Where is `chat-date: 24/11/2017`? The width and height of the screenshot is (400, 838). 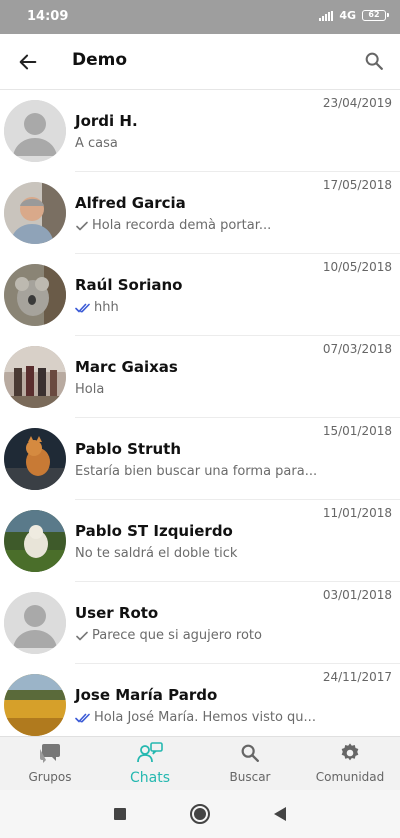
chat-date: 24/11/2017 is located at coordinates (357, 677).